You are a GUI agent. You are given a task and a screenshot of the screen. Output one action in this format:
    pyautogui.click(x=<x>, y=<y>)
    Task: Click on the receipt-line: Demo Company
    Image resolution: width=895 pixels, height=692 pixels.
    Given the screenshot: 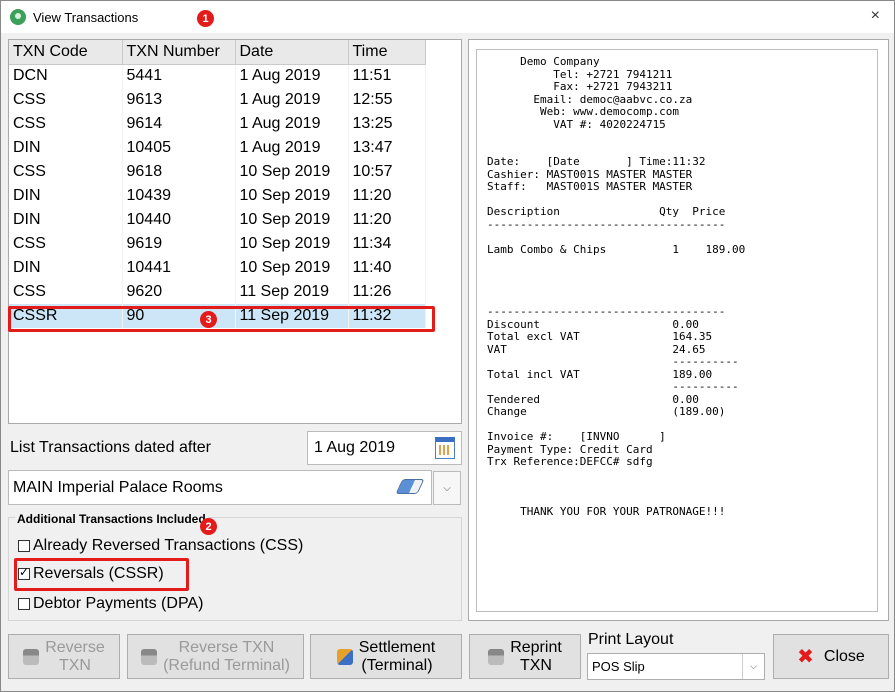 What is the action you would take?
    pyautogui.click(x=543, y=61)
    